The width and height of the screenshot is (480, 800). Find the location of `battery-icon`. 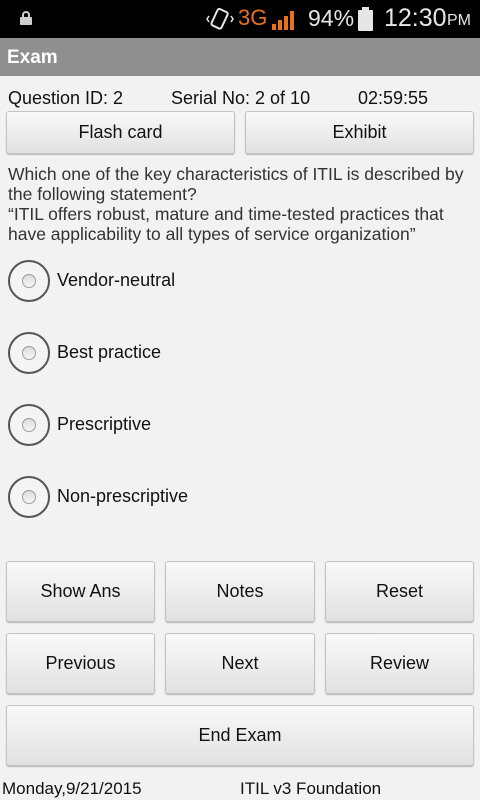

battery-icon is located at coordinates (365, 19).